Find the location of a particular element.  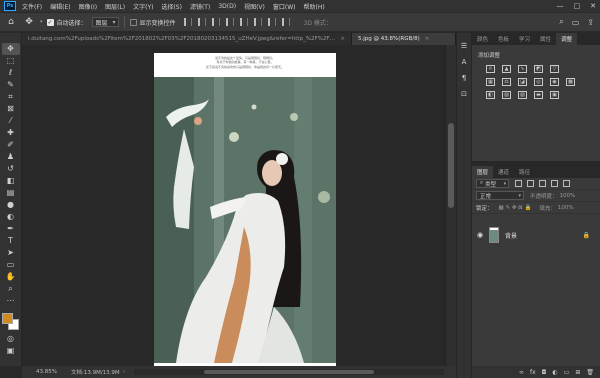

tab-swatches: 色板 is located at coordinates (503, 39).